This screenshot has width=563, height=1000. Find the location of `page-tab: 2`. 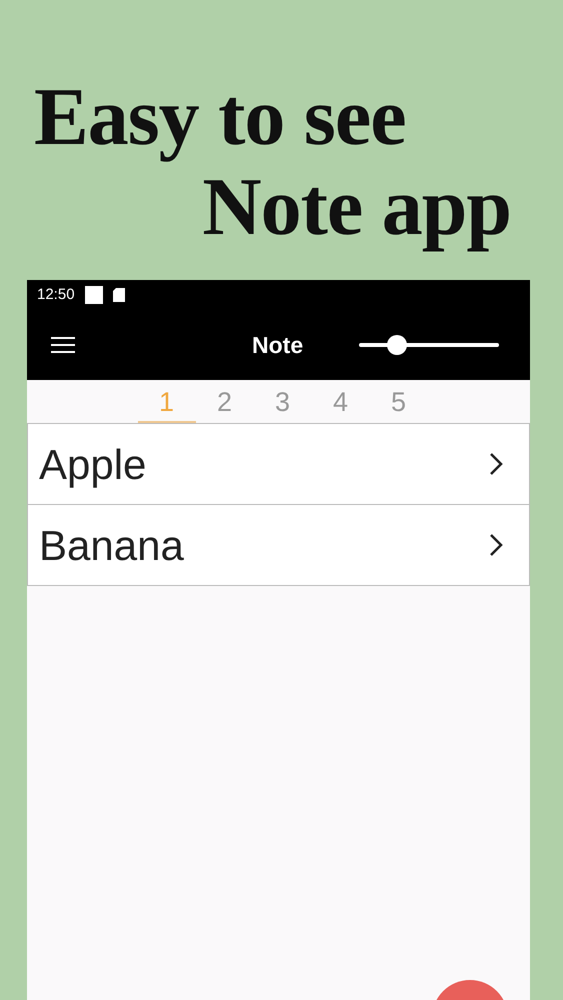

page-tab: 2 is located at coordinates (225, 401).